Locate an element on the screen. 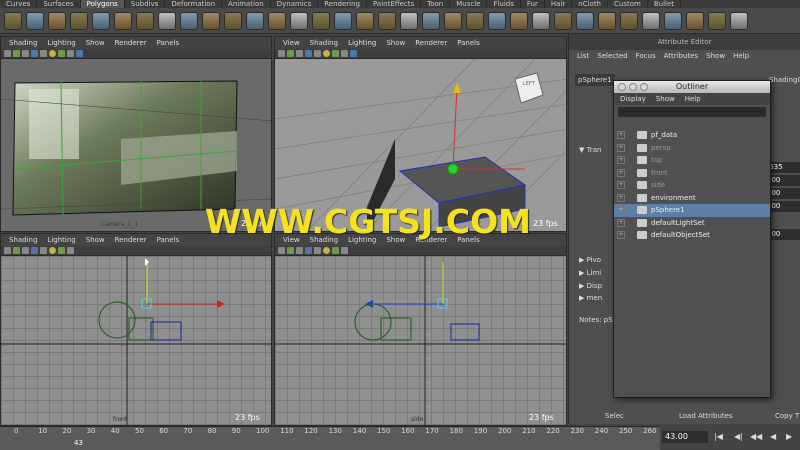 The image size is (800, 450). extrude-icon is located at coordinates (431, 20).